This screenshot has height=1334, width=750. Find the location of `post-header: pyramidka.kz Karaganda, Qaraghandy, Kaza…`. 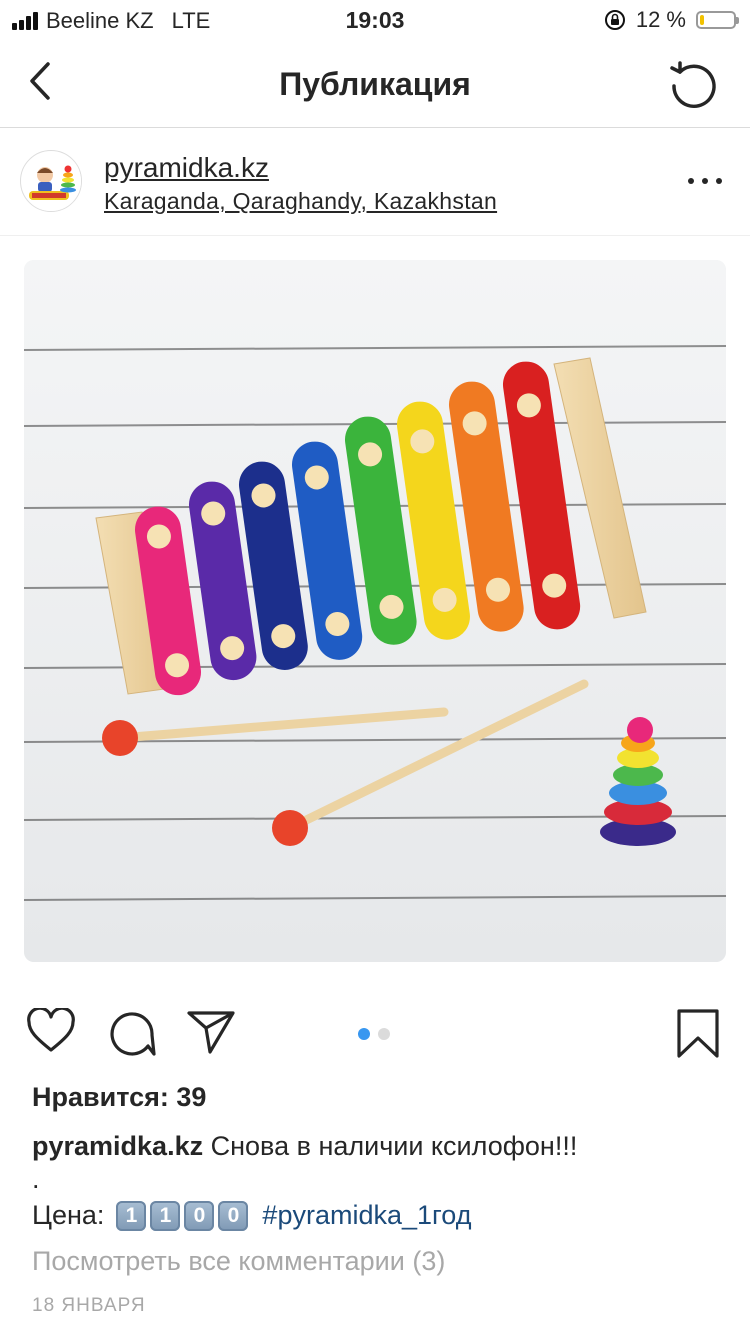

post-header: pyramidka.kz Karaganda, Qaraghandy, Kaza… is located at coordinates (375, 182).